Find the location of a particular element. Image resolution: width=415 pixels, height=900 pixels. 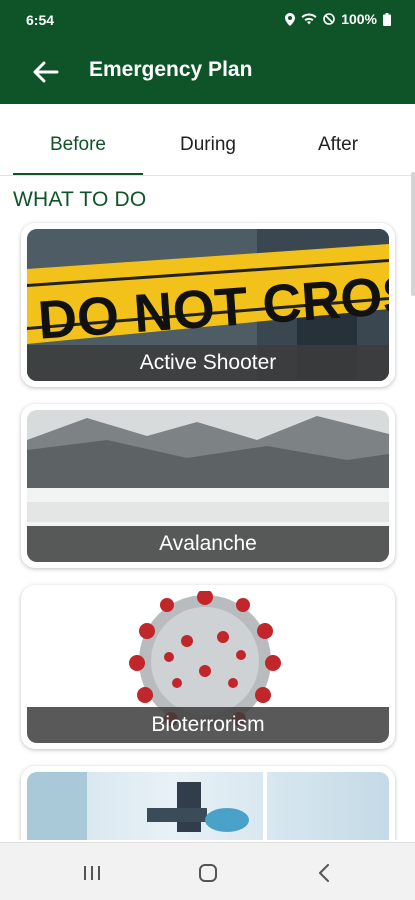

card-label: Active Shooter is located at coordinates (208, 363).